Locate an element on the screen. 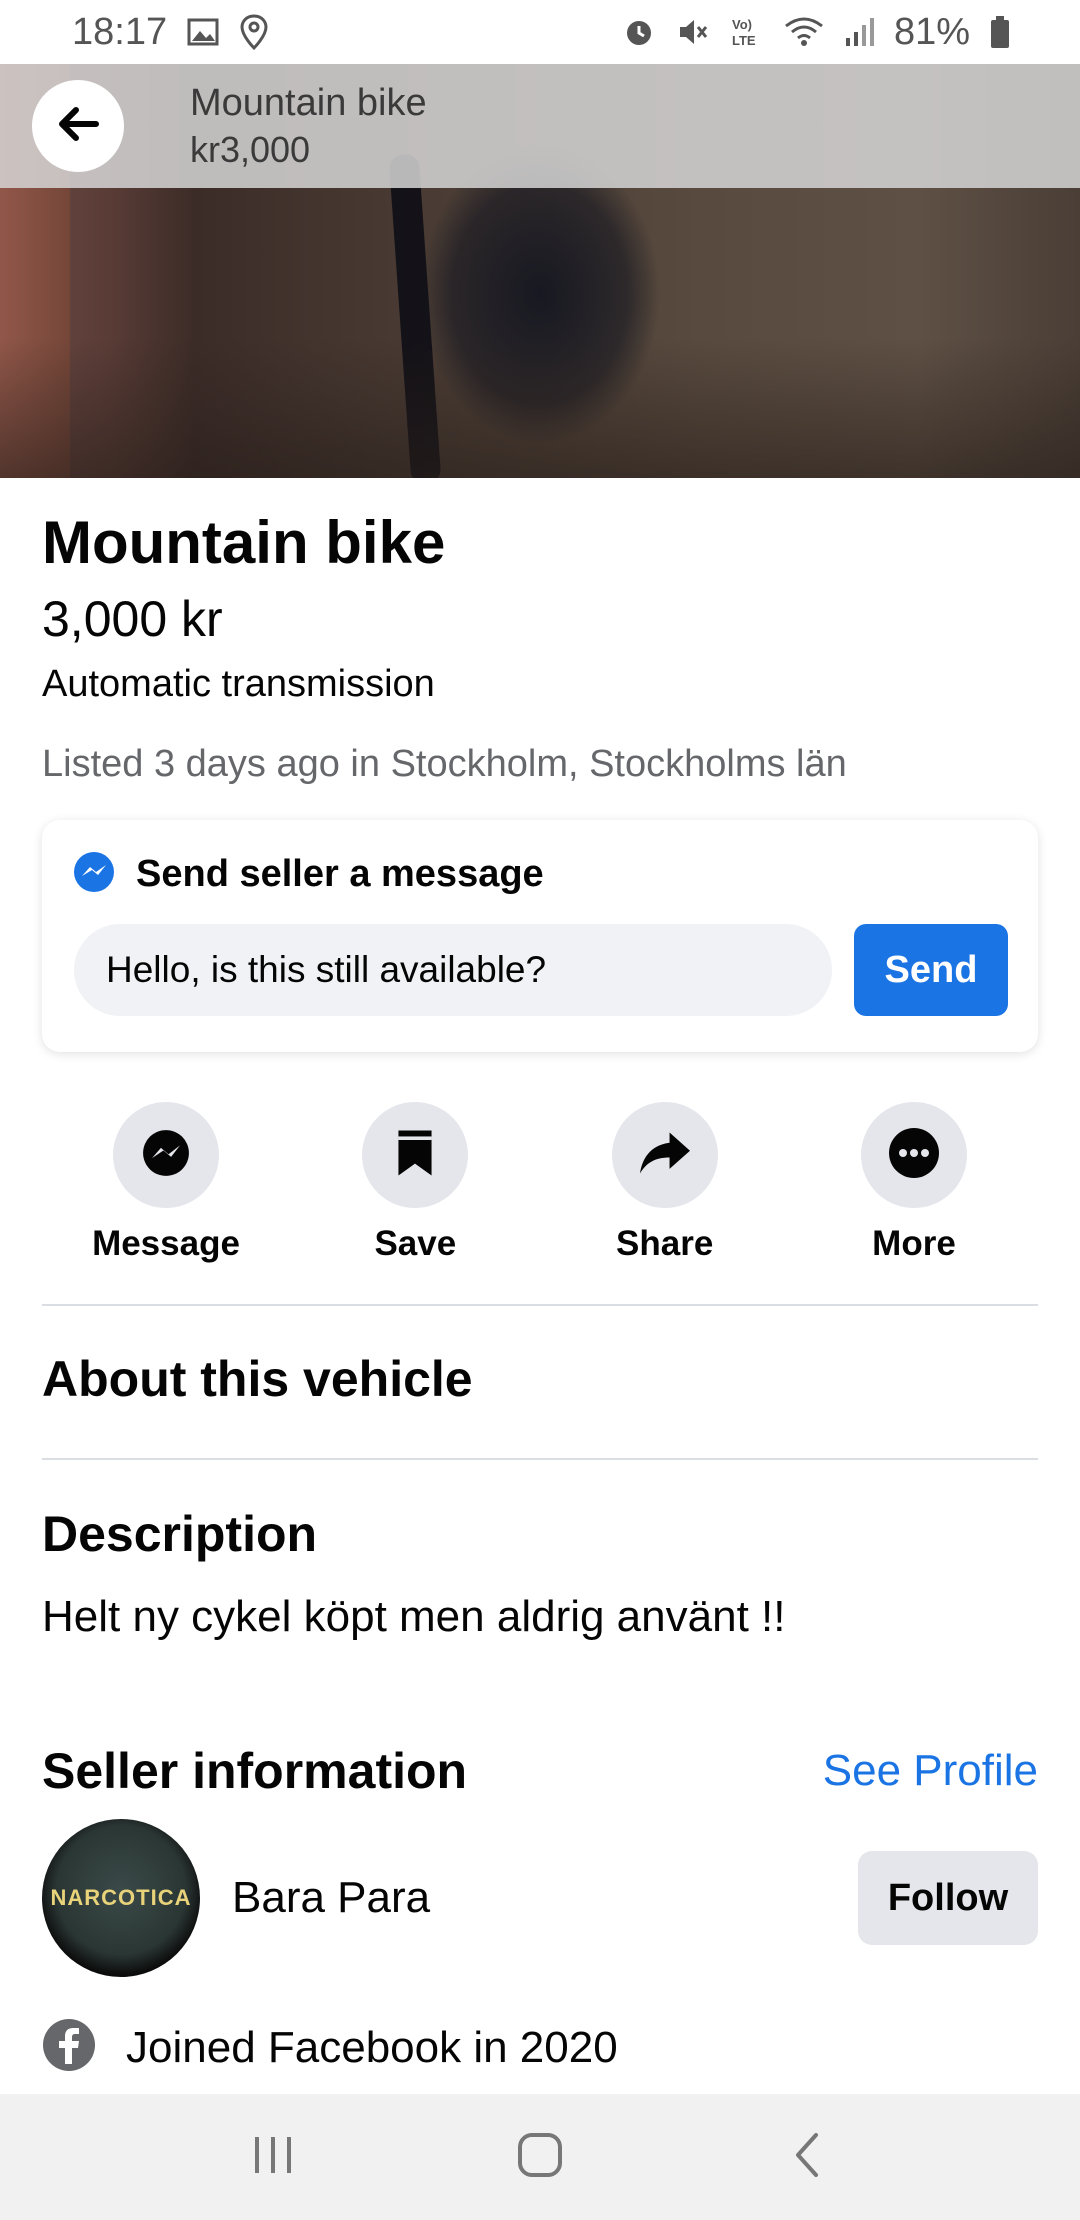 Image resolution: width=1080 pixels, height=2220 pixels. recent-apps-icon is located at coordinates (273, 2157).